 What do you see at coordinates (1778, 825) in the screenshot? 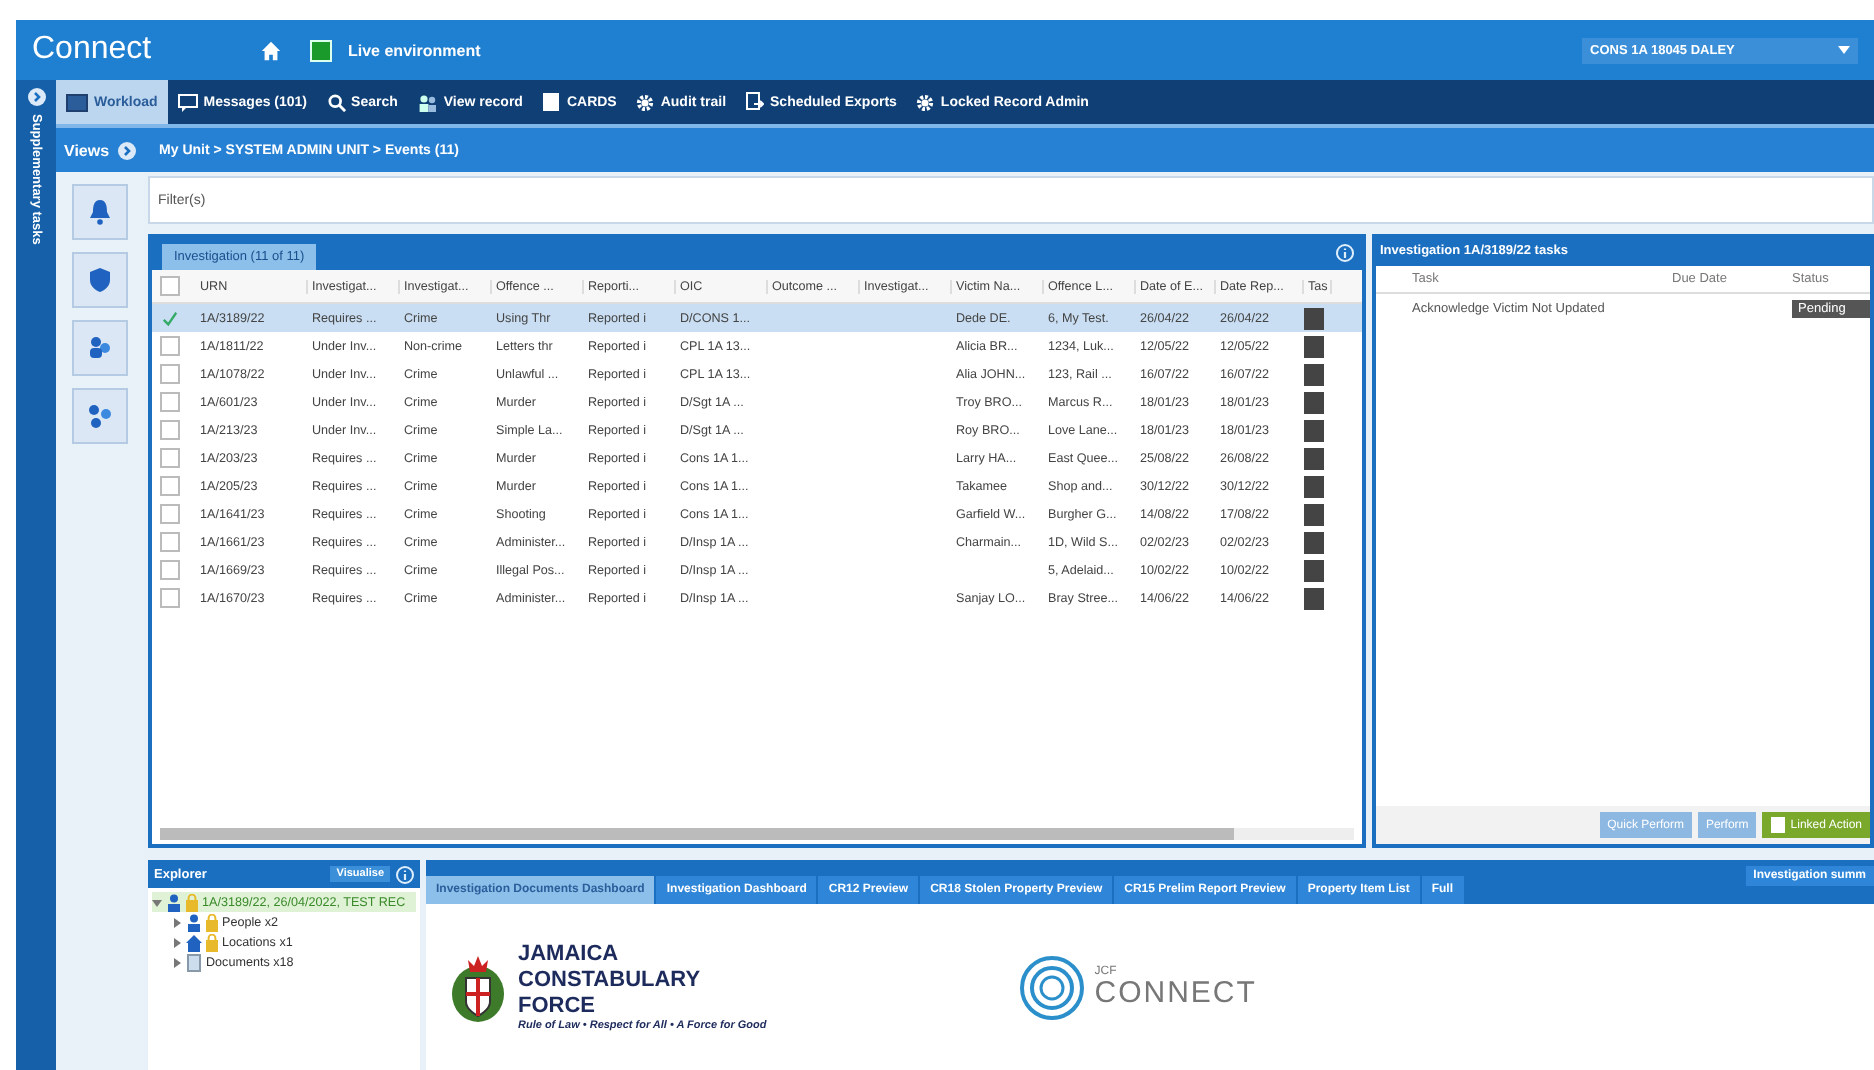
I see `clipboard-icon` at bounding box center [1778, 825].